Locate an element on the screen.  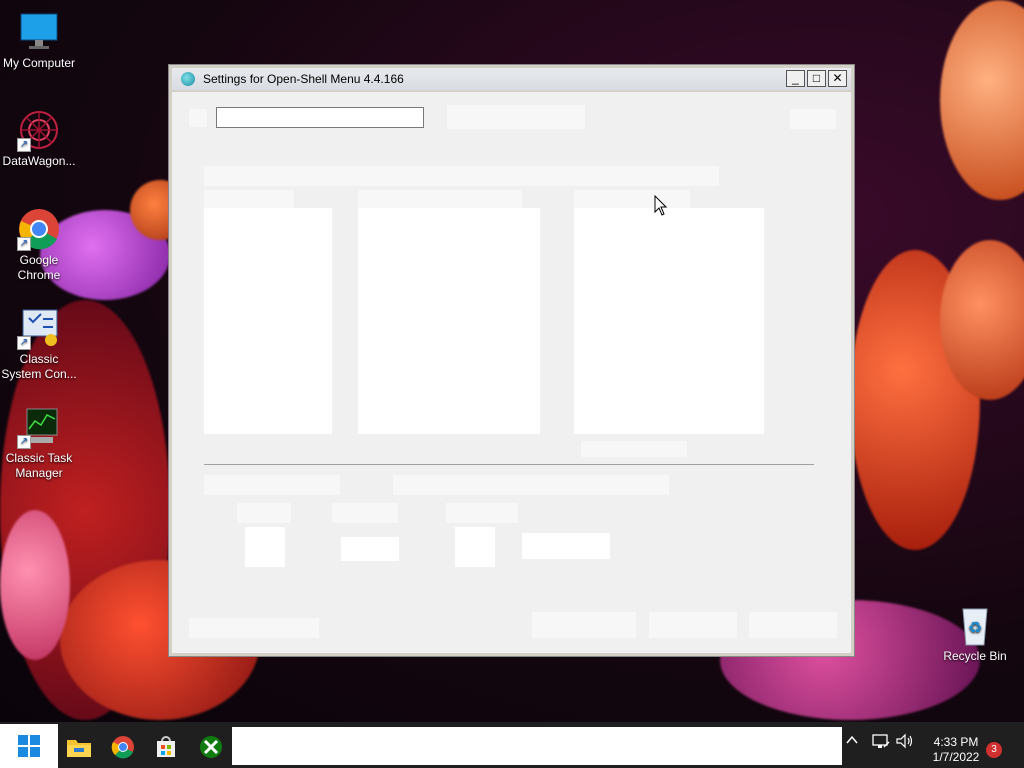
monitor-icon is located at coordinates (39, 32).